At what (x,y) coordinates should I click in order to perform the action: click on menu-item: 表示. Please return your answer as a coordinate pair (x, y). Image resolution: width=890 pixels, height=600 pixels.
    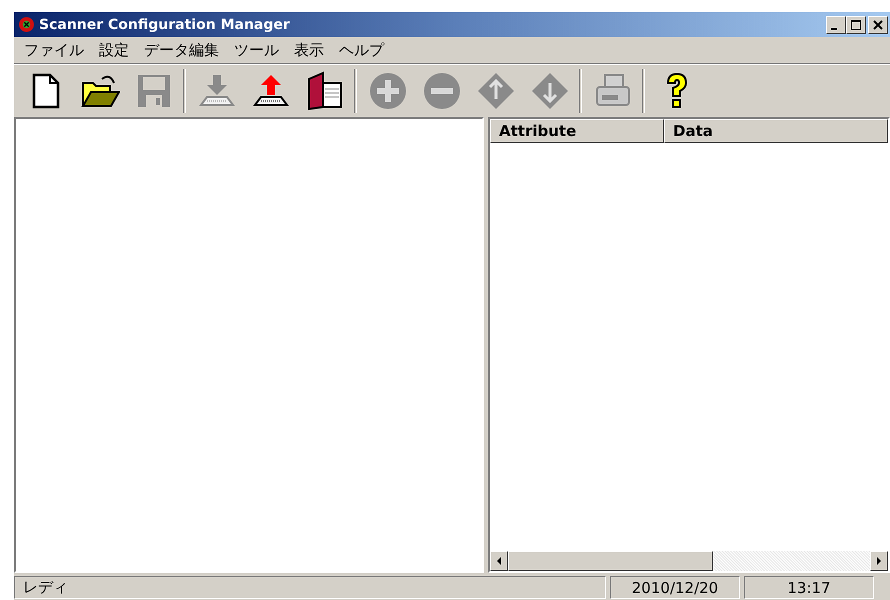
    Looking at the image, I should click on (310, 50).